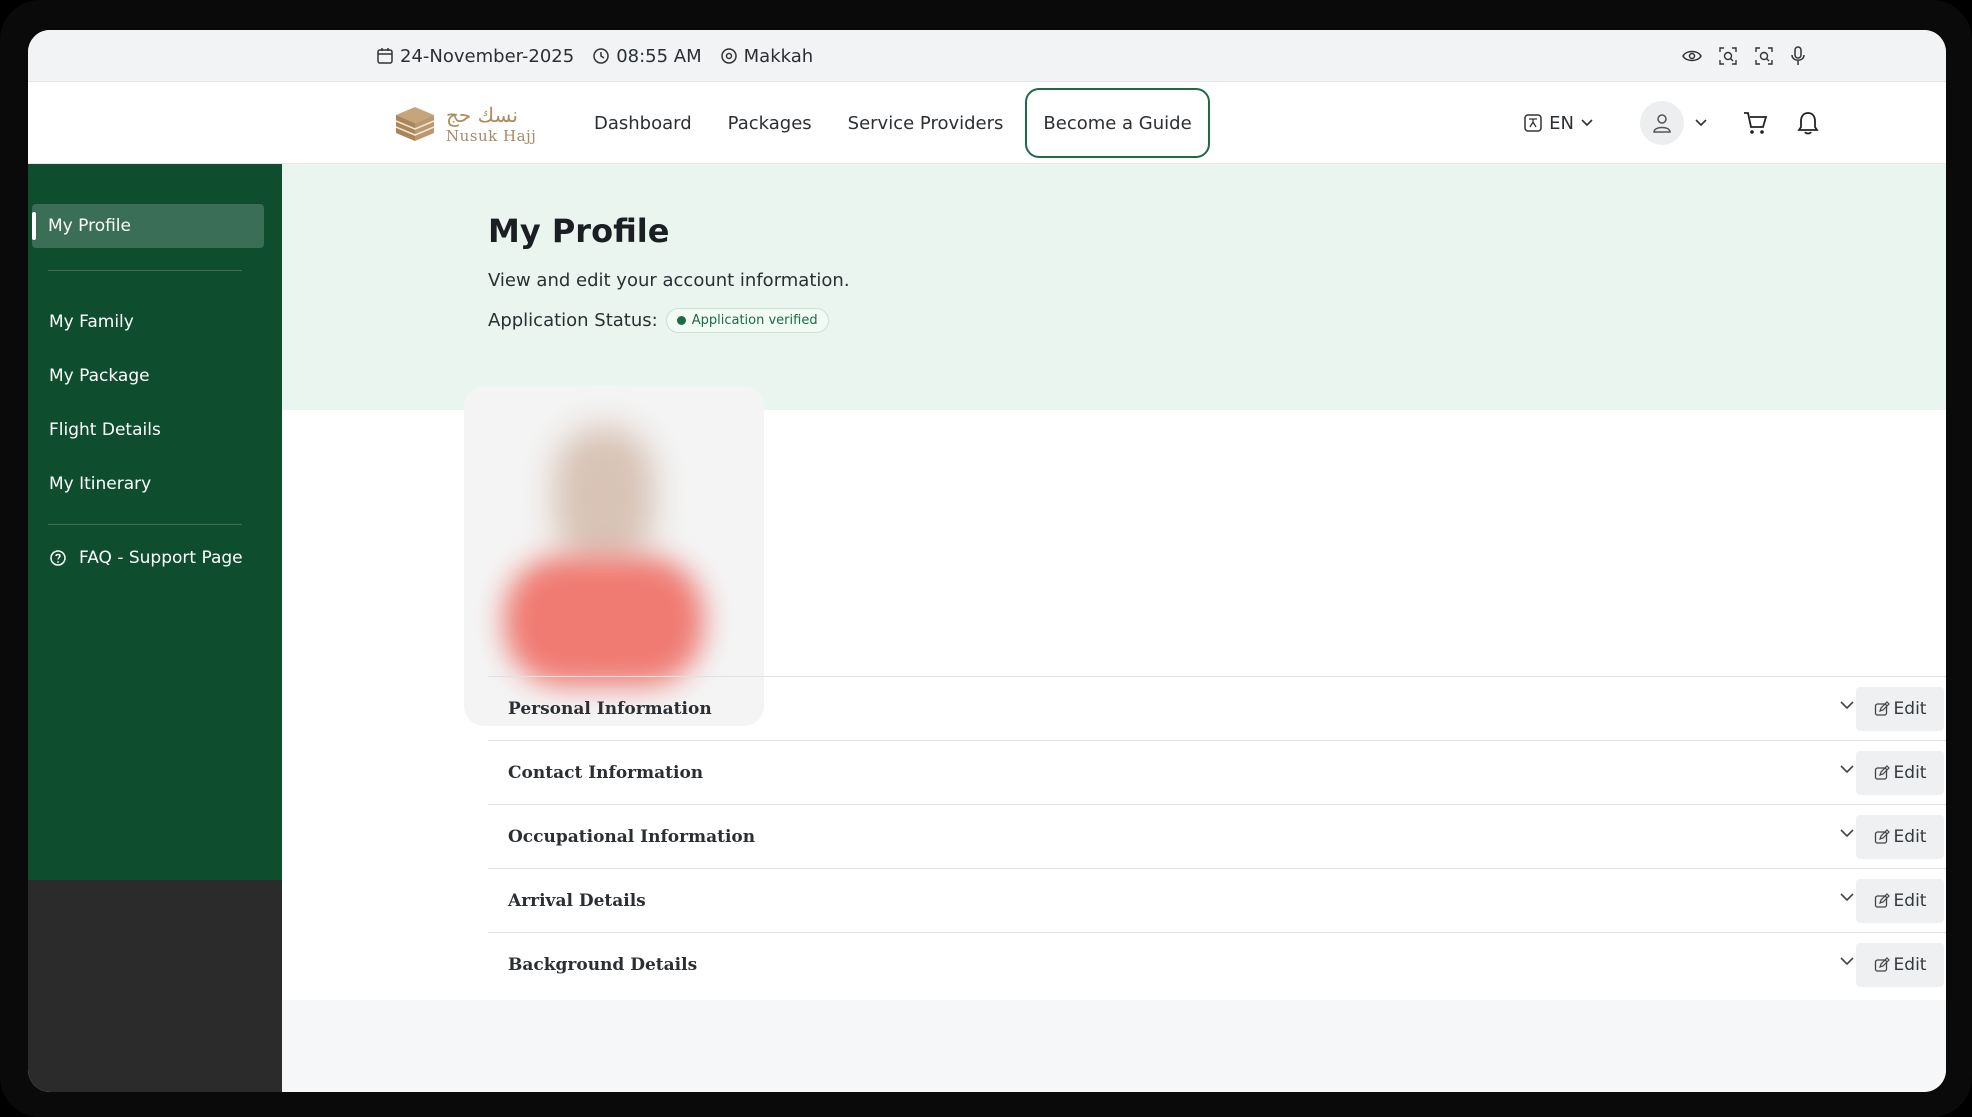 The image size is (1972, 1117). I want to click on language-icon, so click(1533, 123).